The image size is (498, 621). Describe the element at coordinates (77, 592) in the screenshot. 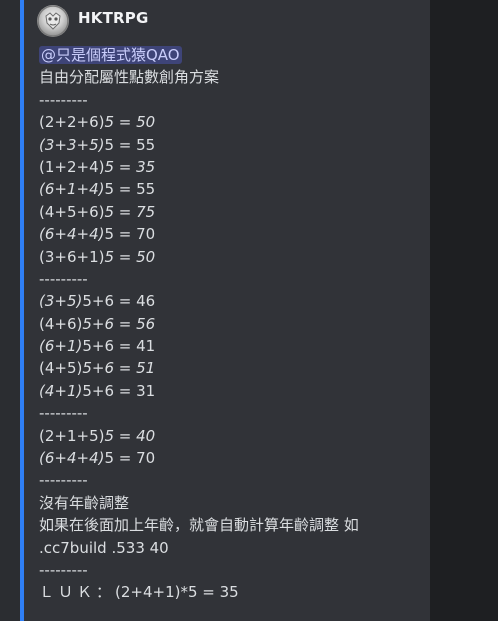

I see `luk-label: ＬＵＫ：` at that location.